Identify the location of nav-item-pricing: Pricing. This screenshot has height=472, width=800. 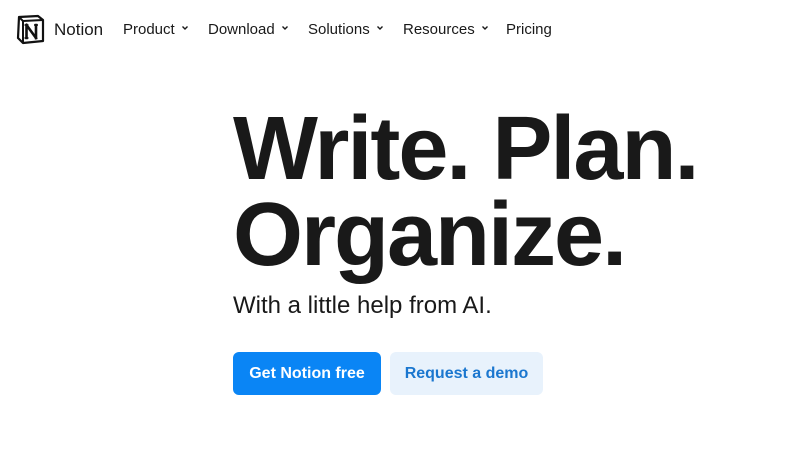
(529, 29).